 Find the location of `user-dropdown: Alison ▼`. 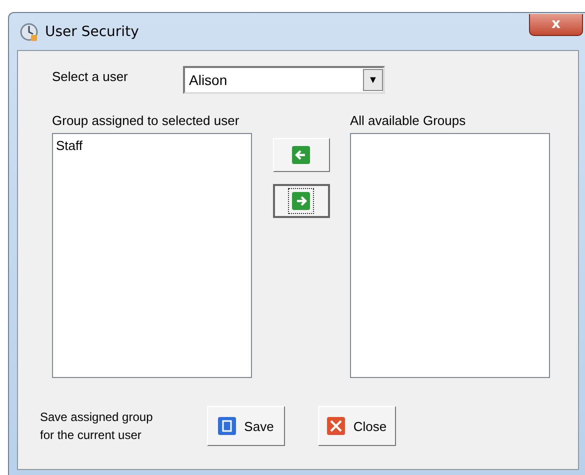

user-dropdown: Alison ▼ is located at coordinates (284, 80).